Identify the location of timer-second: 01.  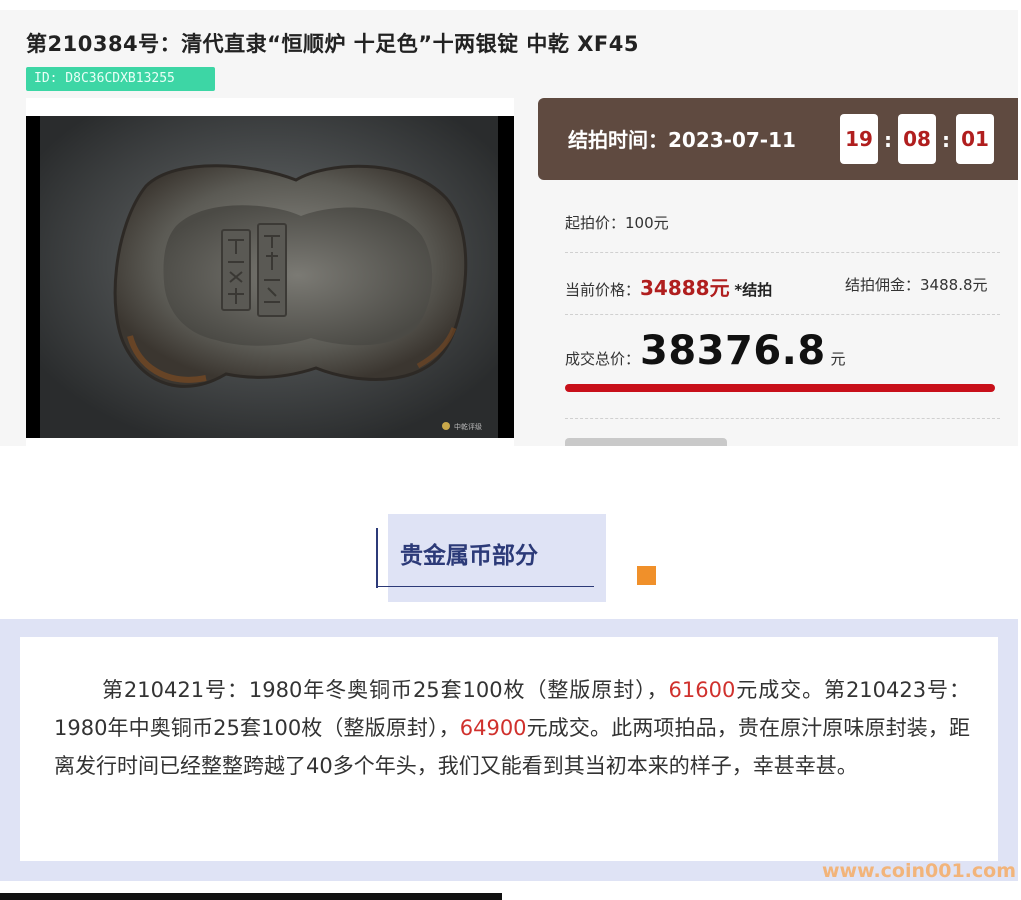
(975, 139).